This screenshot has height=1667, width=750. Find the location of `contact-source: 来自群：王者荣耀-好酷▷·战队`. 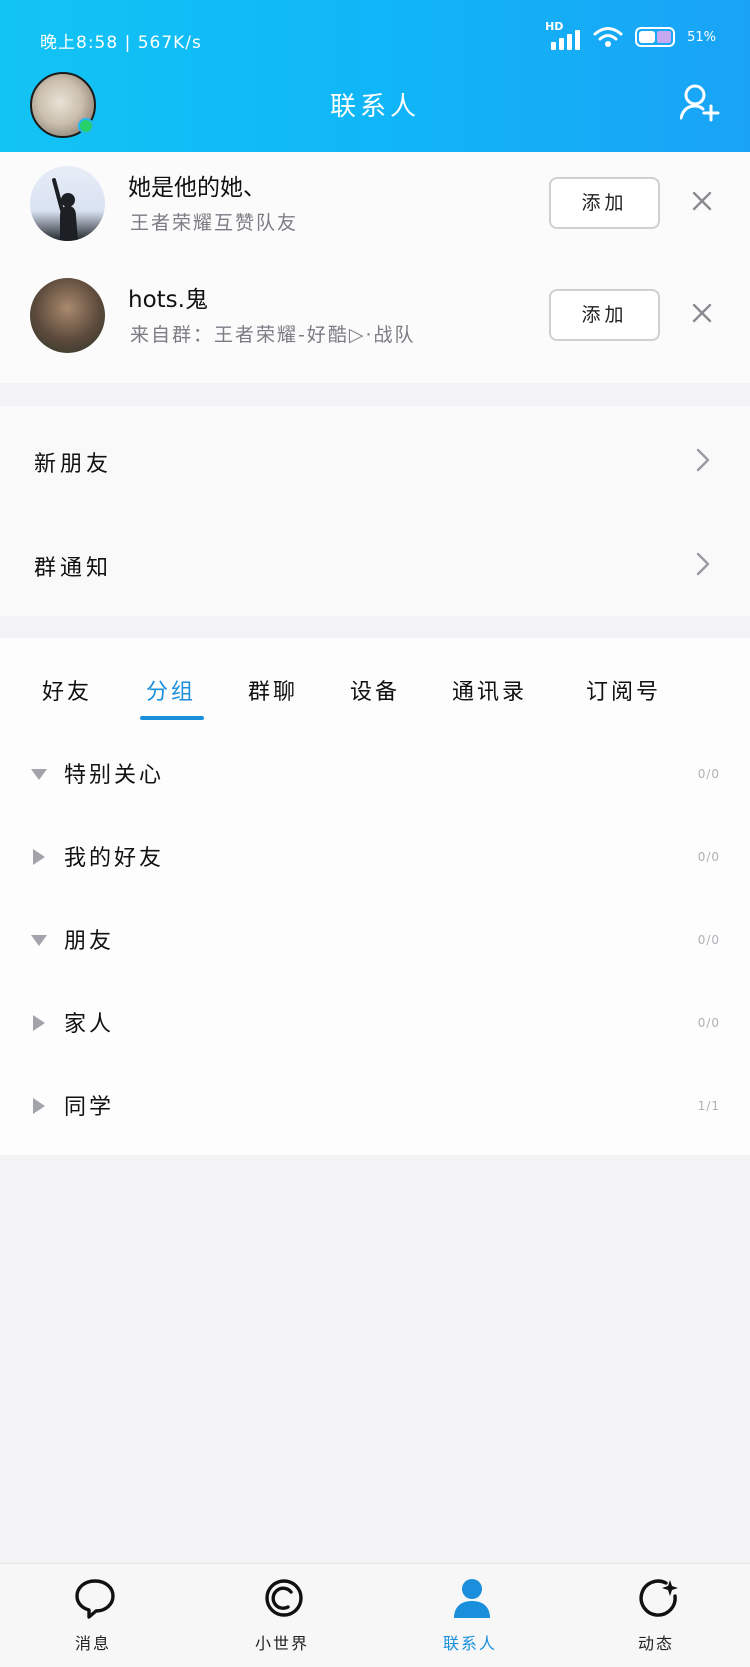

contact-source: 来自群：王者荣耀-好酷▷·战队 is located at coordinates (273, 335).